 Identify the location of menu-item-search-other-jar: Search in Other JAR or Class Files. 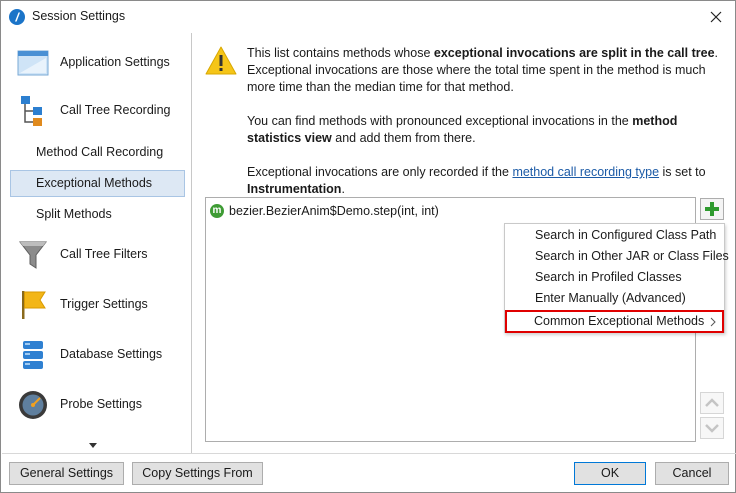
(617, 255).